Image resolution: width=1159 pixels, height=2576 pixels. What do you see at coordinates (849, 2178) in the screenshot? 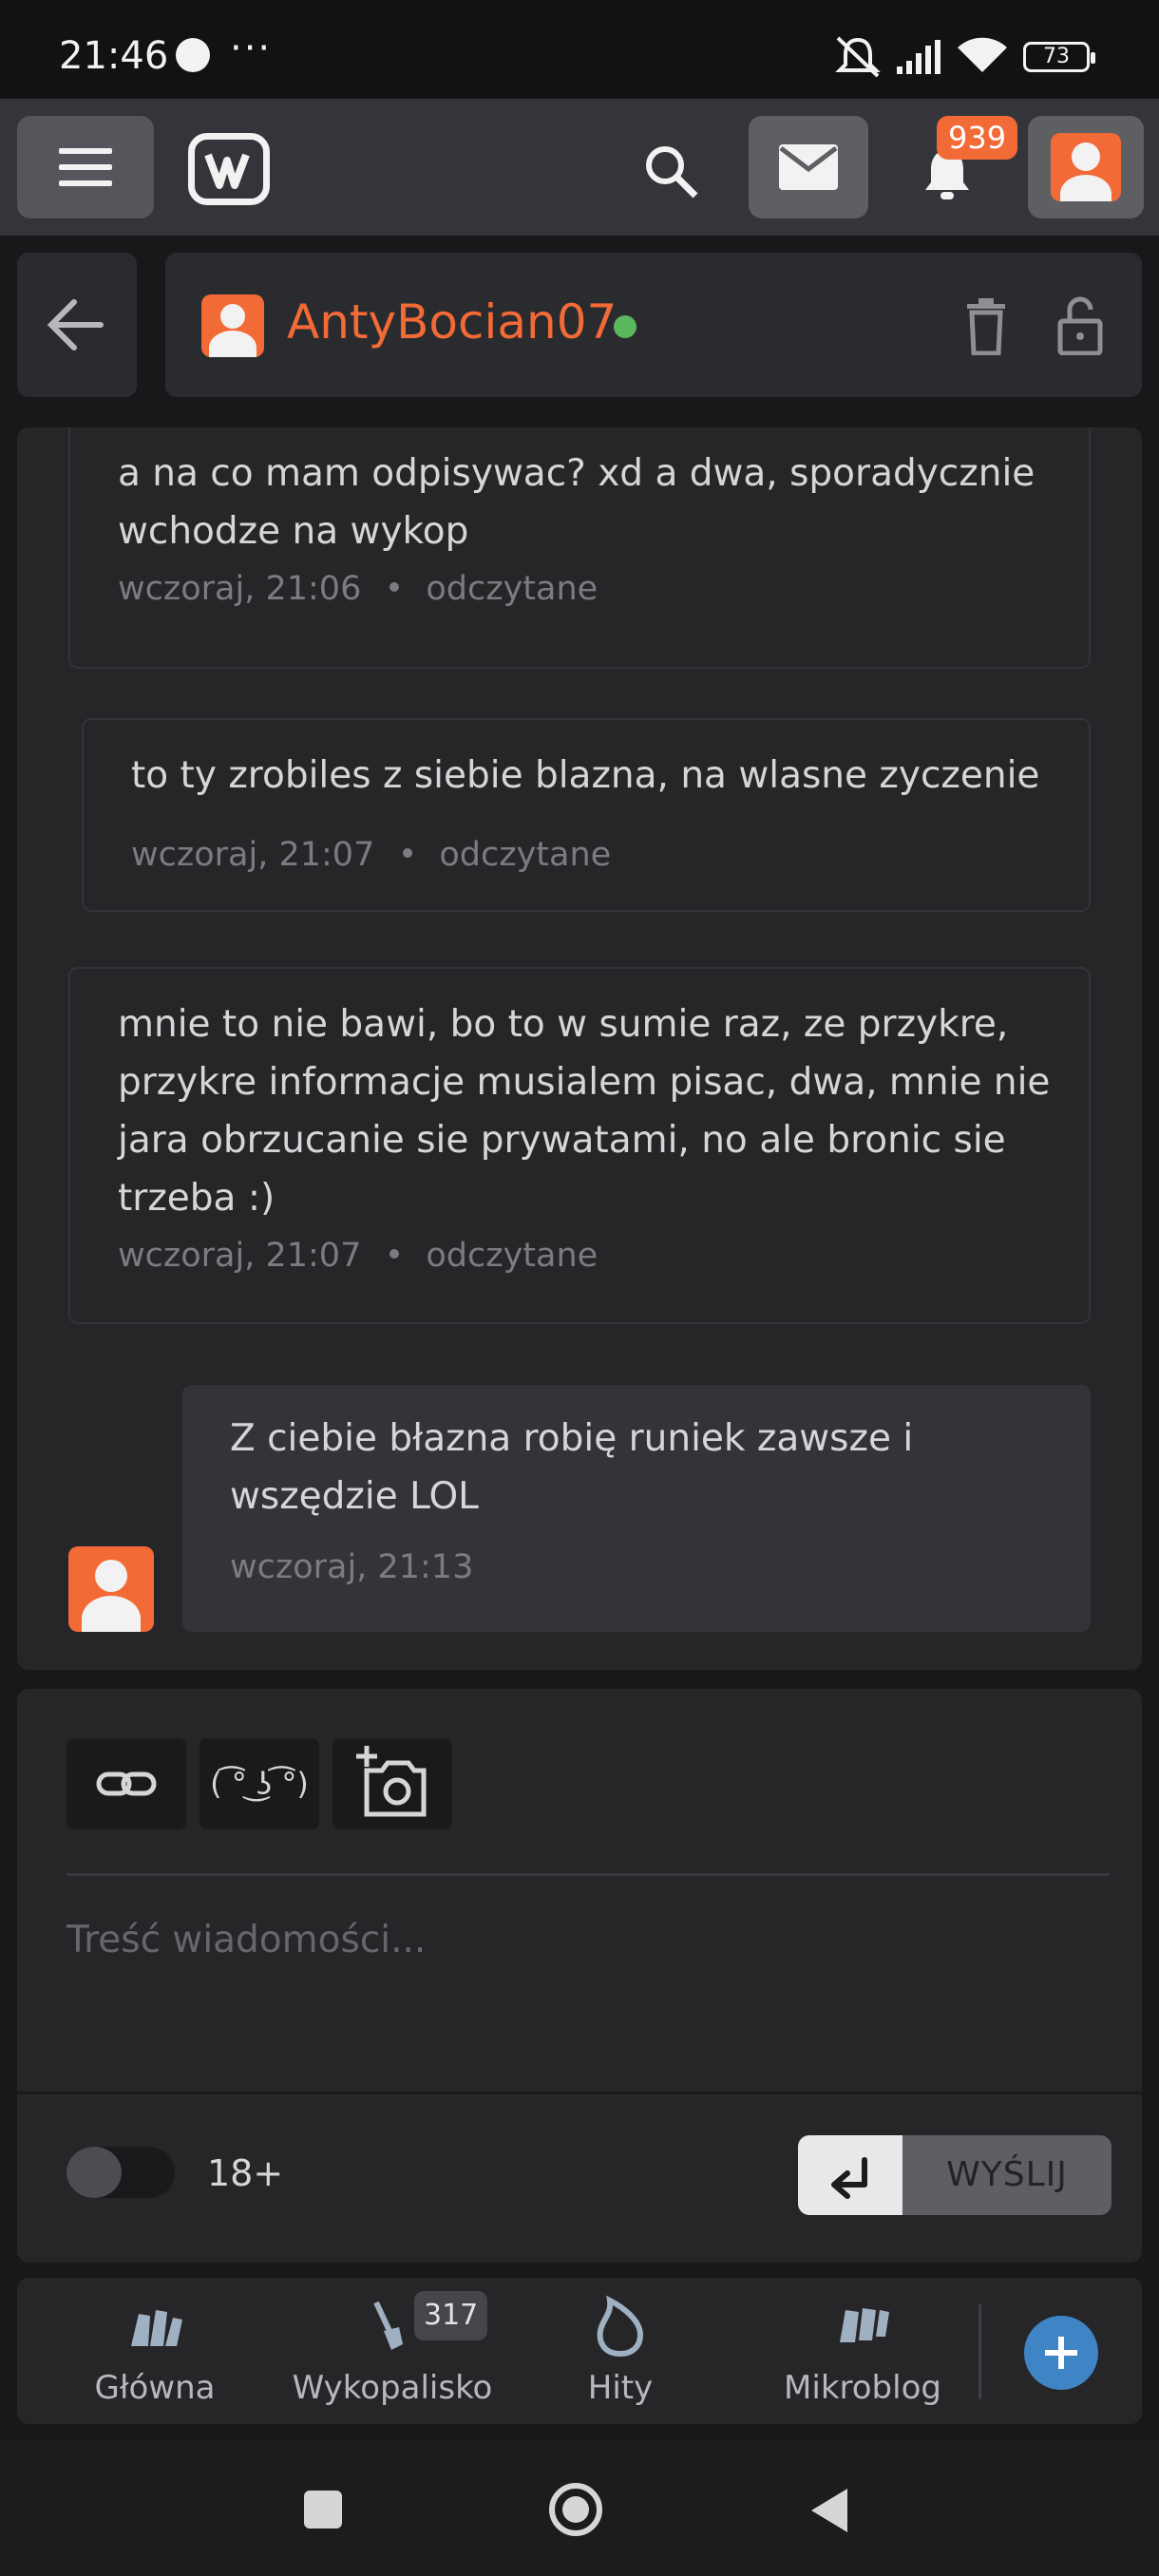
I see `enter-icon` at bounding box center [849, 2178].